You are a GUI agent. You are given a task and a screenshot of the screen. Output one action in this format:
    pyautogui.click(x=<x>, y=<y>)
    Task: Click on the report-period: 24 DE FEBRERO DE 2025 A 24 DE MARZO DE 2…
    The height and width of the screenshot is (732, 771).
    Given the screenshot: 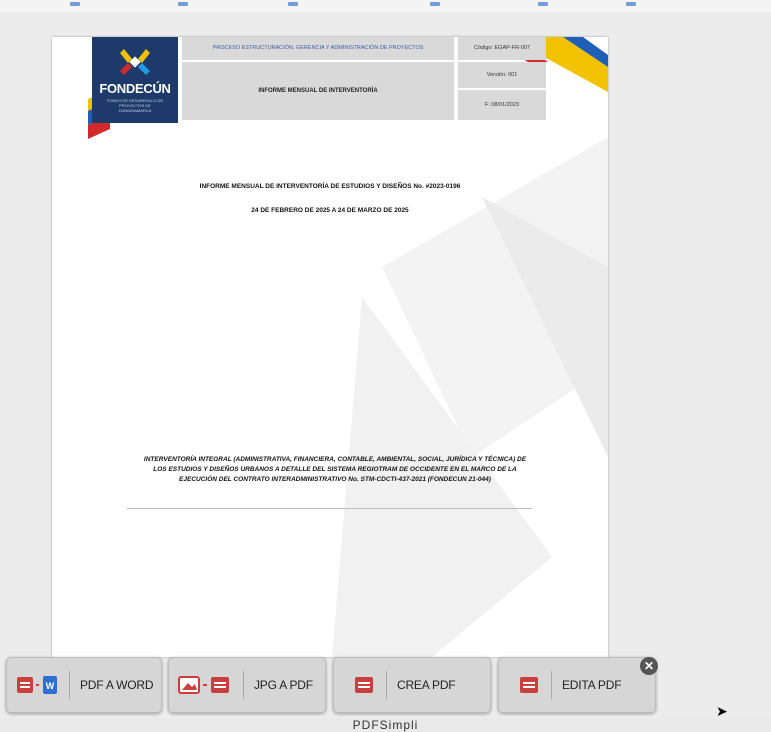 What is the action you would take?
    pyautogui.click(x=330, y=210)
    